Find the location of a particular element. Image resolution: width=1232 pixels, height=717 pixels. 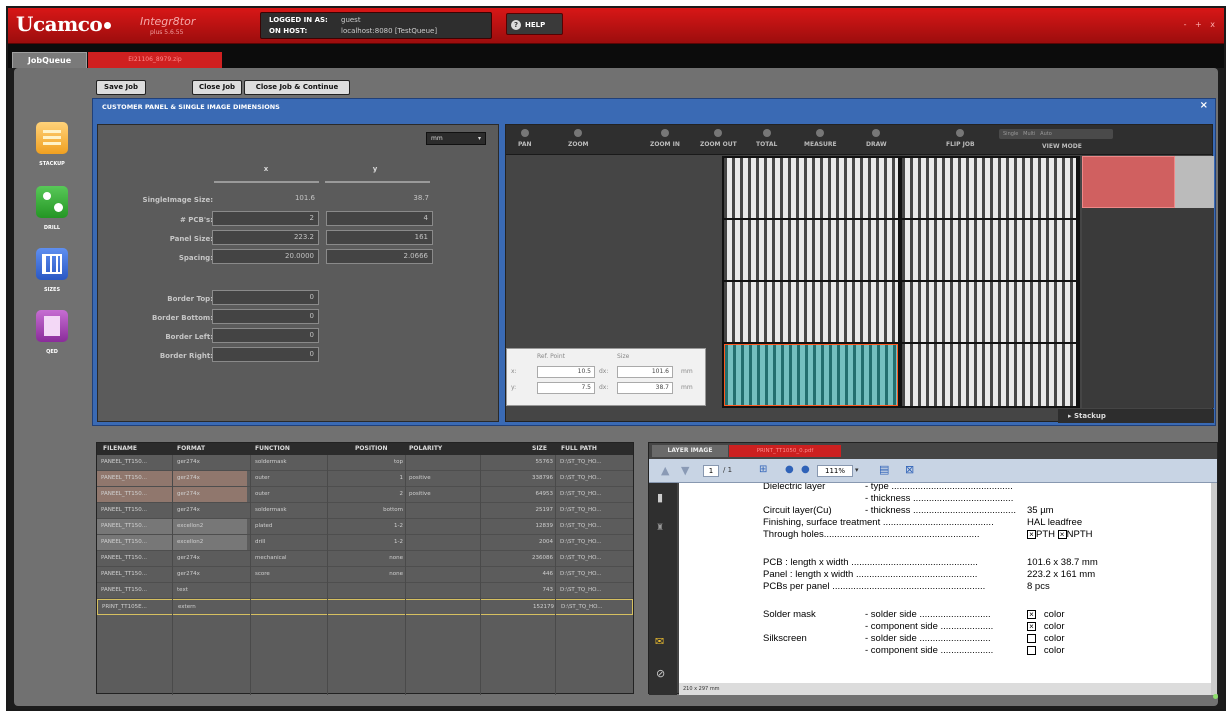

border-bottom-label: Border Bottom: is located at coordinates (182, 318).